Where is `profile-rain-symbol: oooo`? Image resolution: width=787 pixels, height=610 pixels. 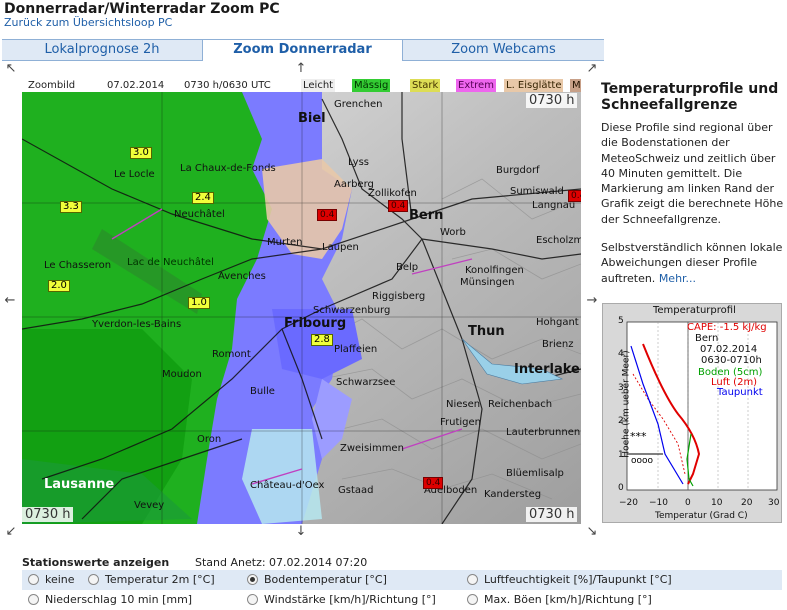
profile-rain-symbol: oooo is located at coordinates (642, 461).